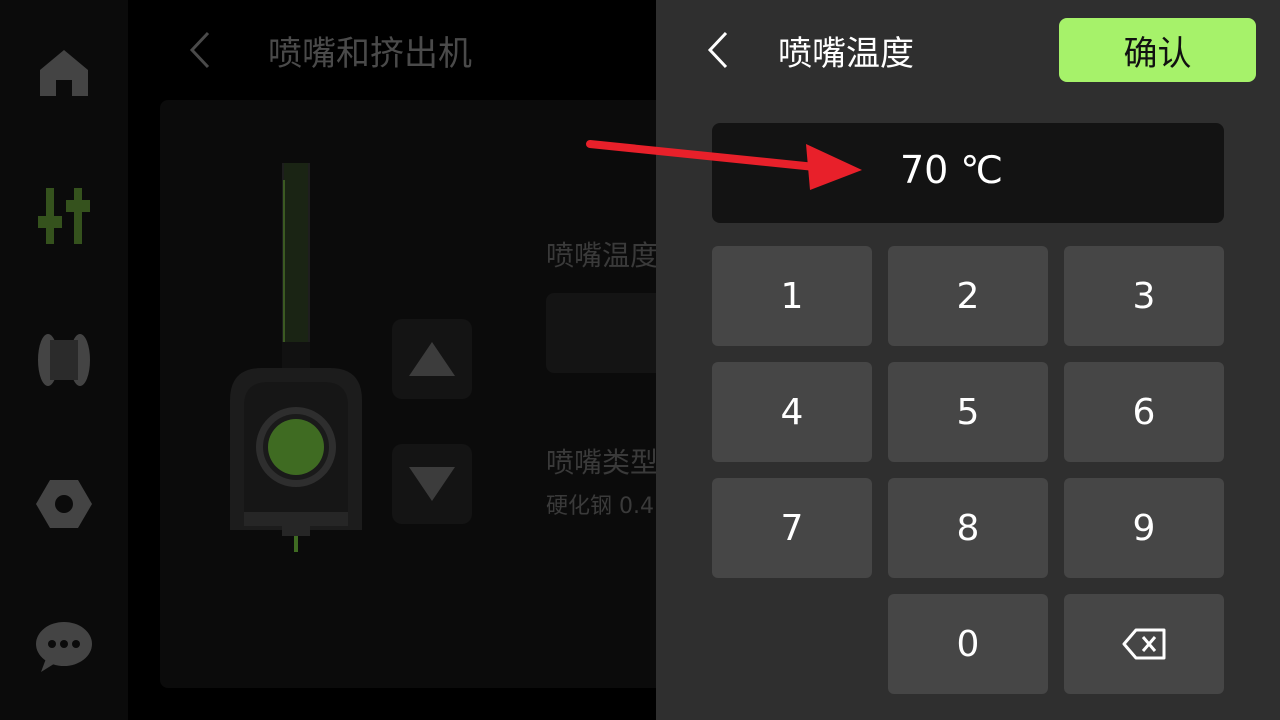 This screenshot has width=1280, height=720. I want to click on key-9: 9, so click(1144, 528).